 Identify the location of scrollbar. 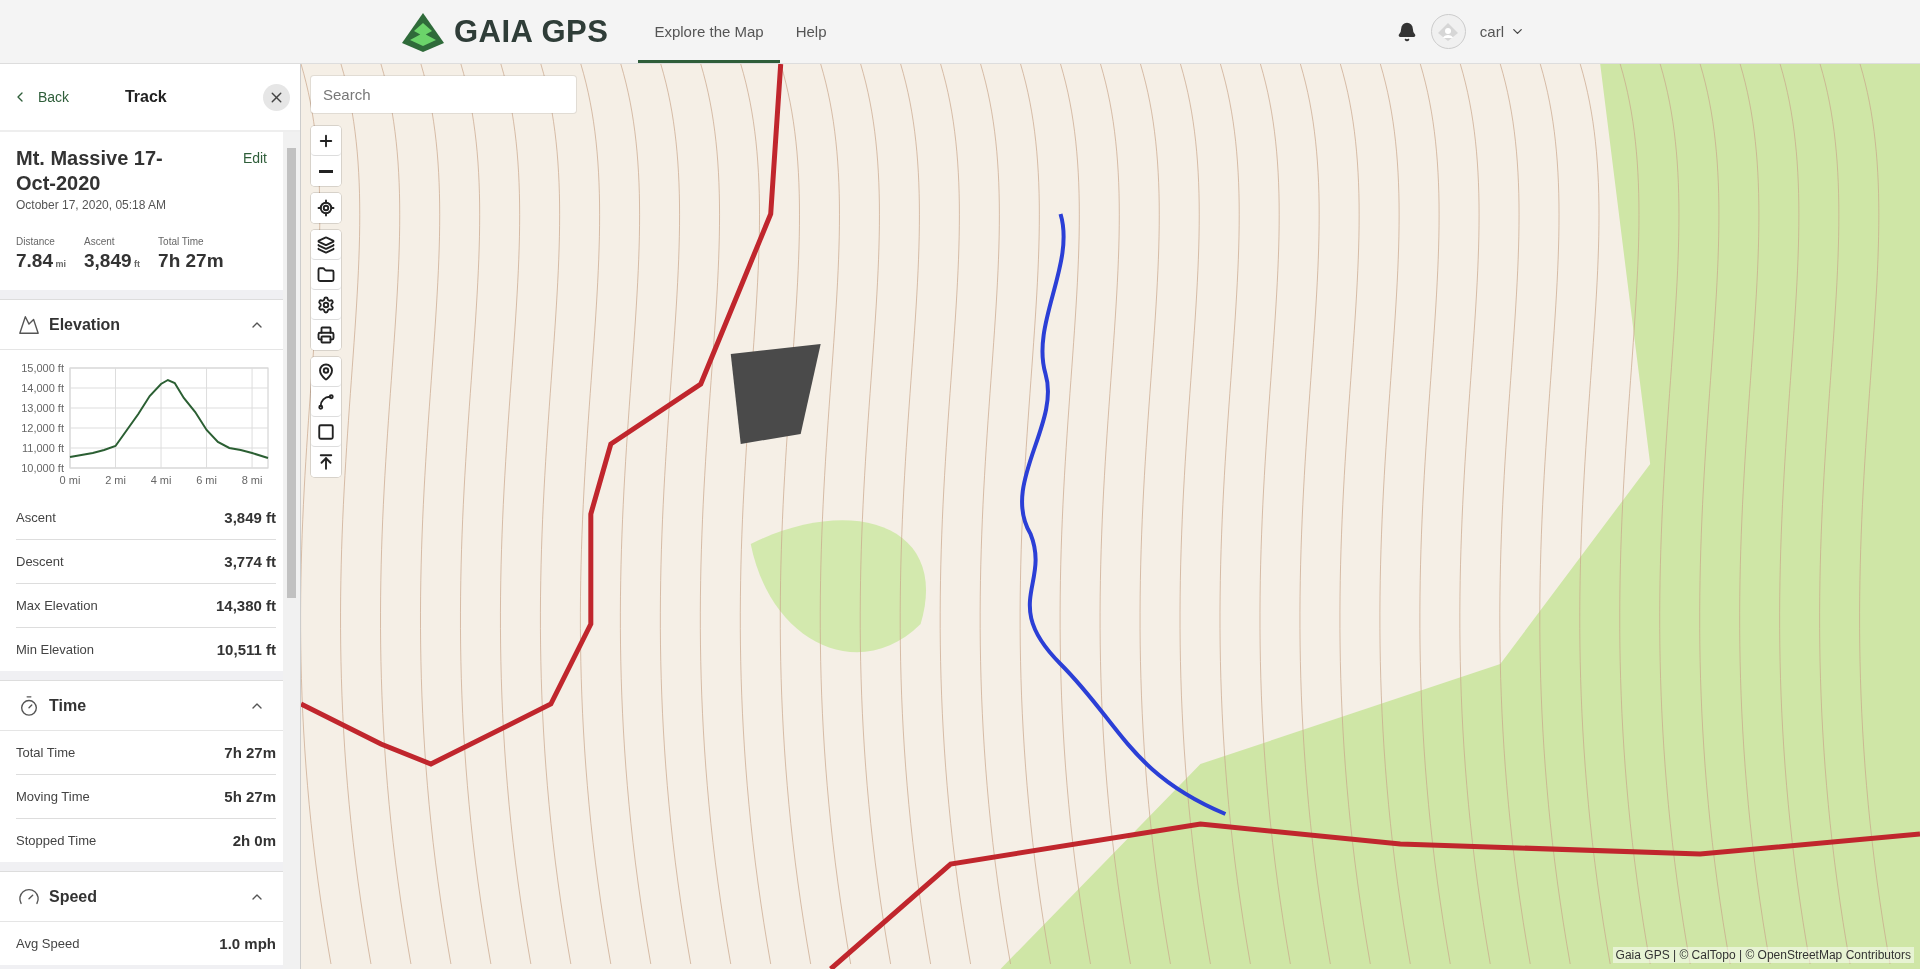
(291, 550).